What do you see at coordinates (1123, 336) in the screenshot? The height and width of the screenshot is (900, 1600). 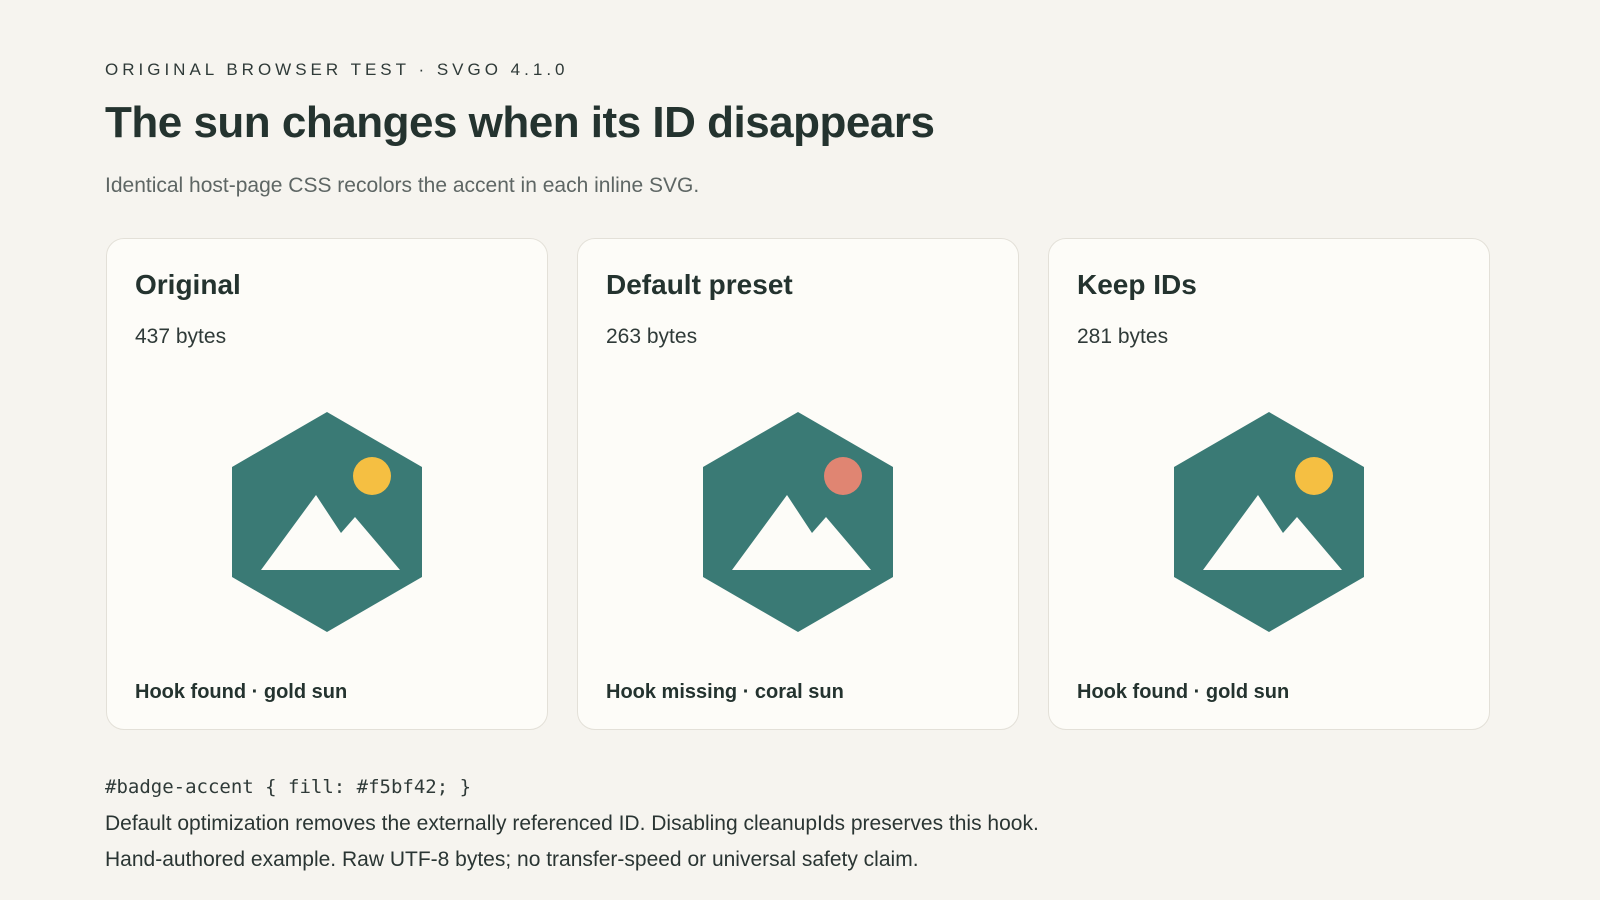 I see `card-bytes: 281 bytes` at bounding box center [1123, 336].